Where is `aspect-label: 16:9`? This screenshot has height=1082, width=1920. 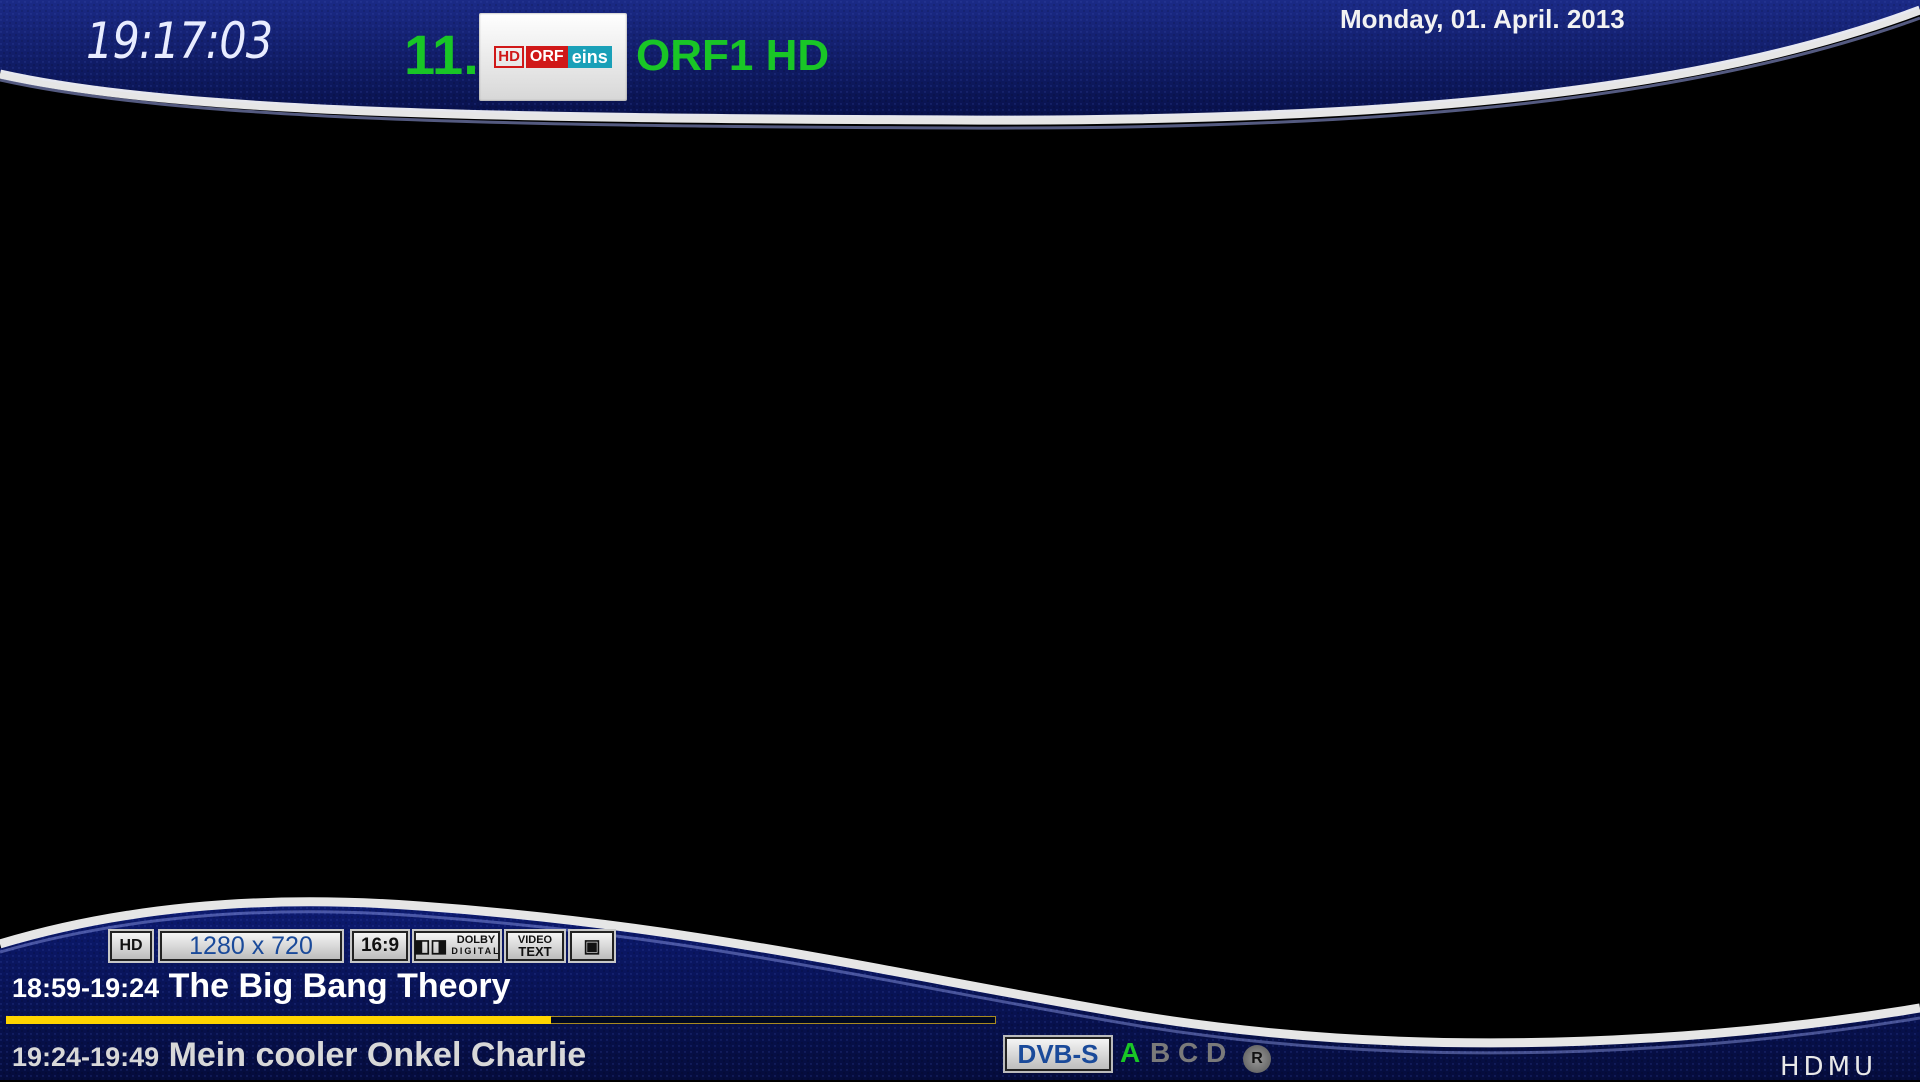
aspect-label: 16:9 is located at coordinates (380, 945).